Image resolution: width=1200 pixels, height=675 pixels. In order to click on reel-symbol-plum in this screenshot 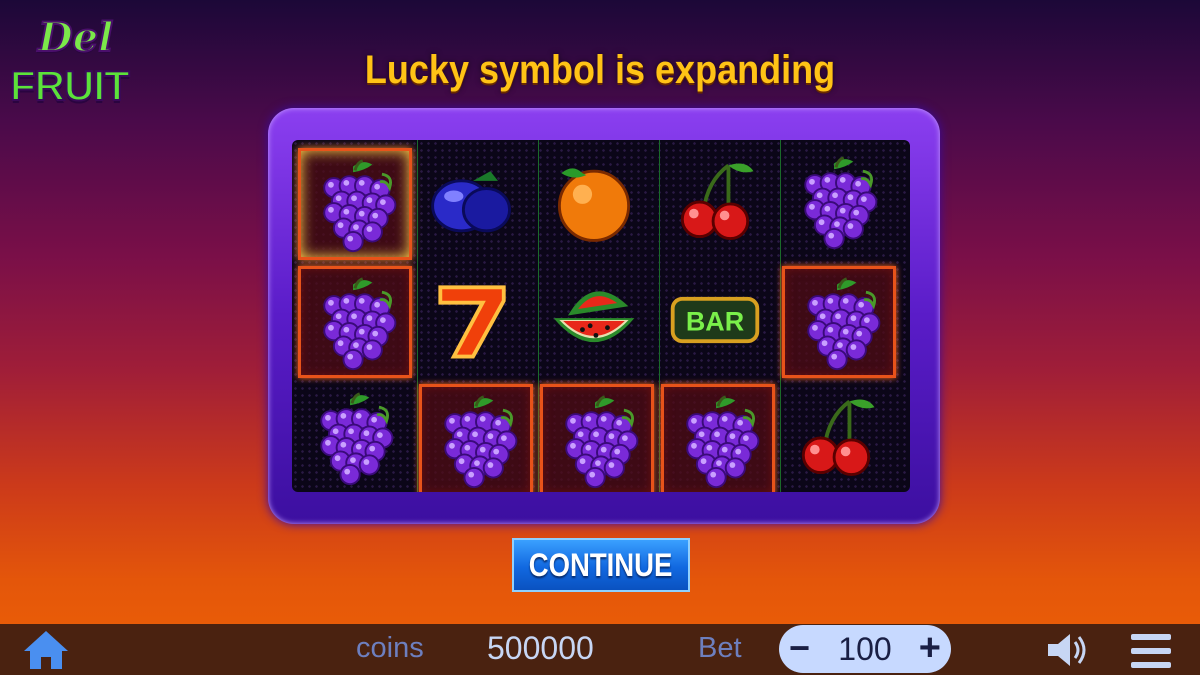, I will do `click(476, 204)`.